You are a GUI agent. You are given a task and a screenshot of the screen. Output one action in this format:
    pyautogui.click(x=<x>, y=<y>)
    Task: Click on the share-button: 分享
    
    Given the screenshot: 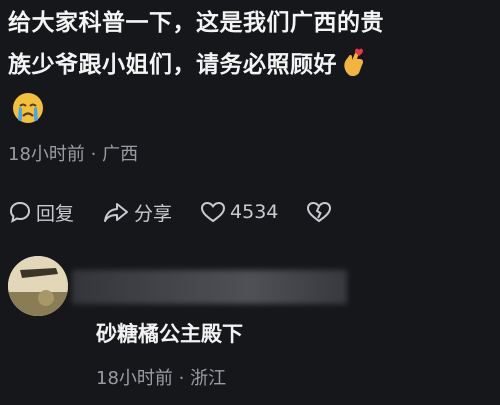 What is the action you would take?
    pyautogui.click(x=137, y=212)
    